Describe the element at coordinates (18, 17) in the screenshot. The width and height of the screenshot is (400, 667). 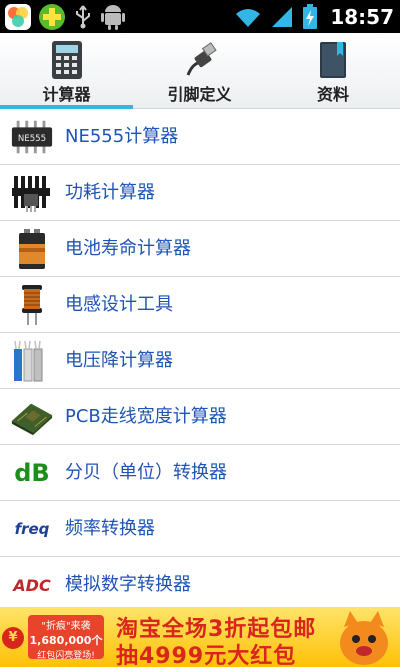
I see `app-icon-colorful` at that location.